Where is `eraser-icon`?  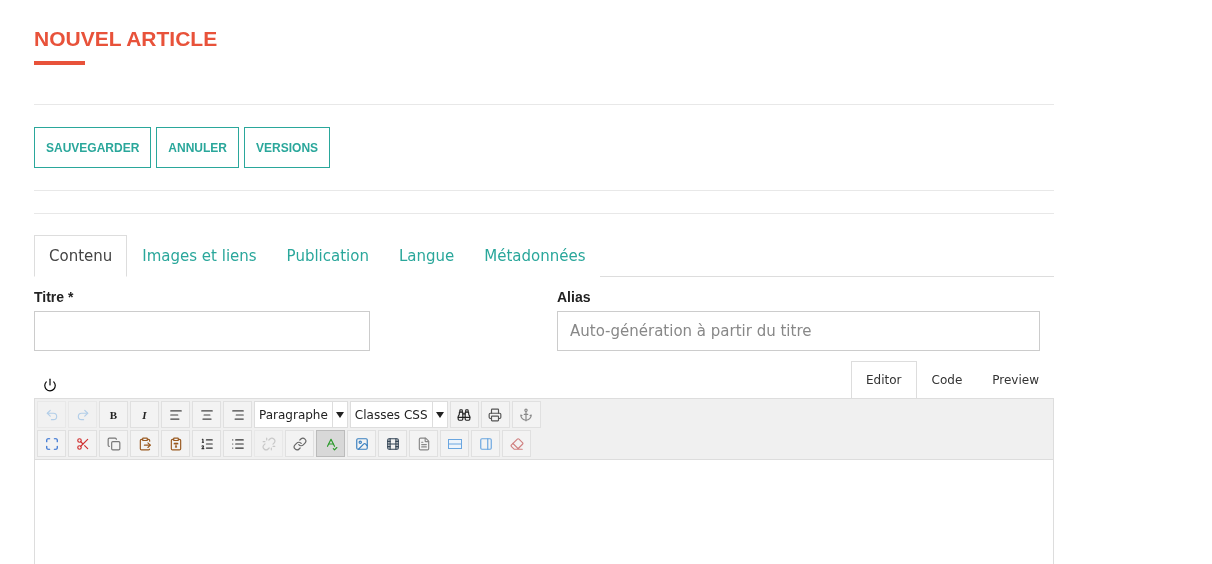
eraser-icon is located at coordinates (516, 443).